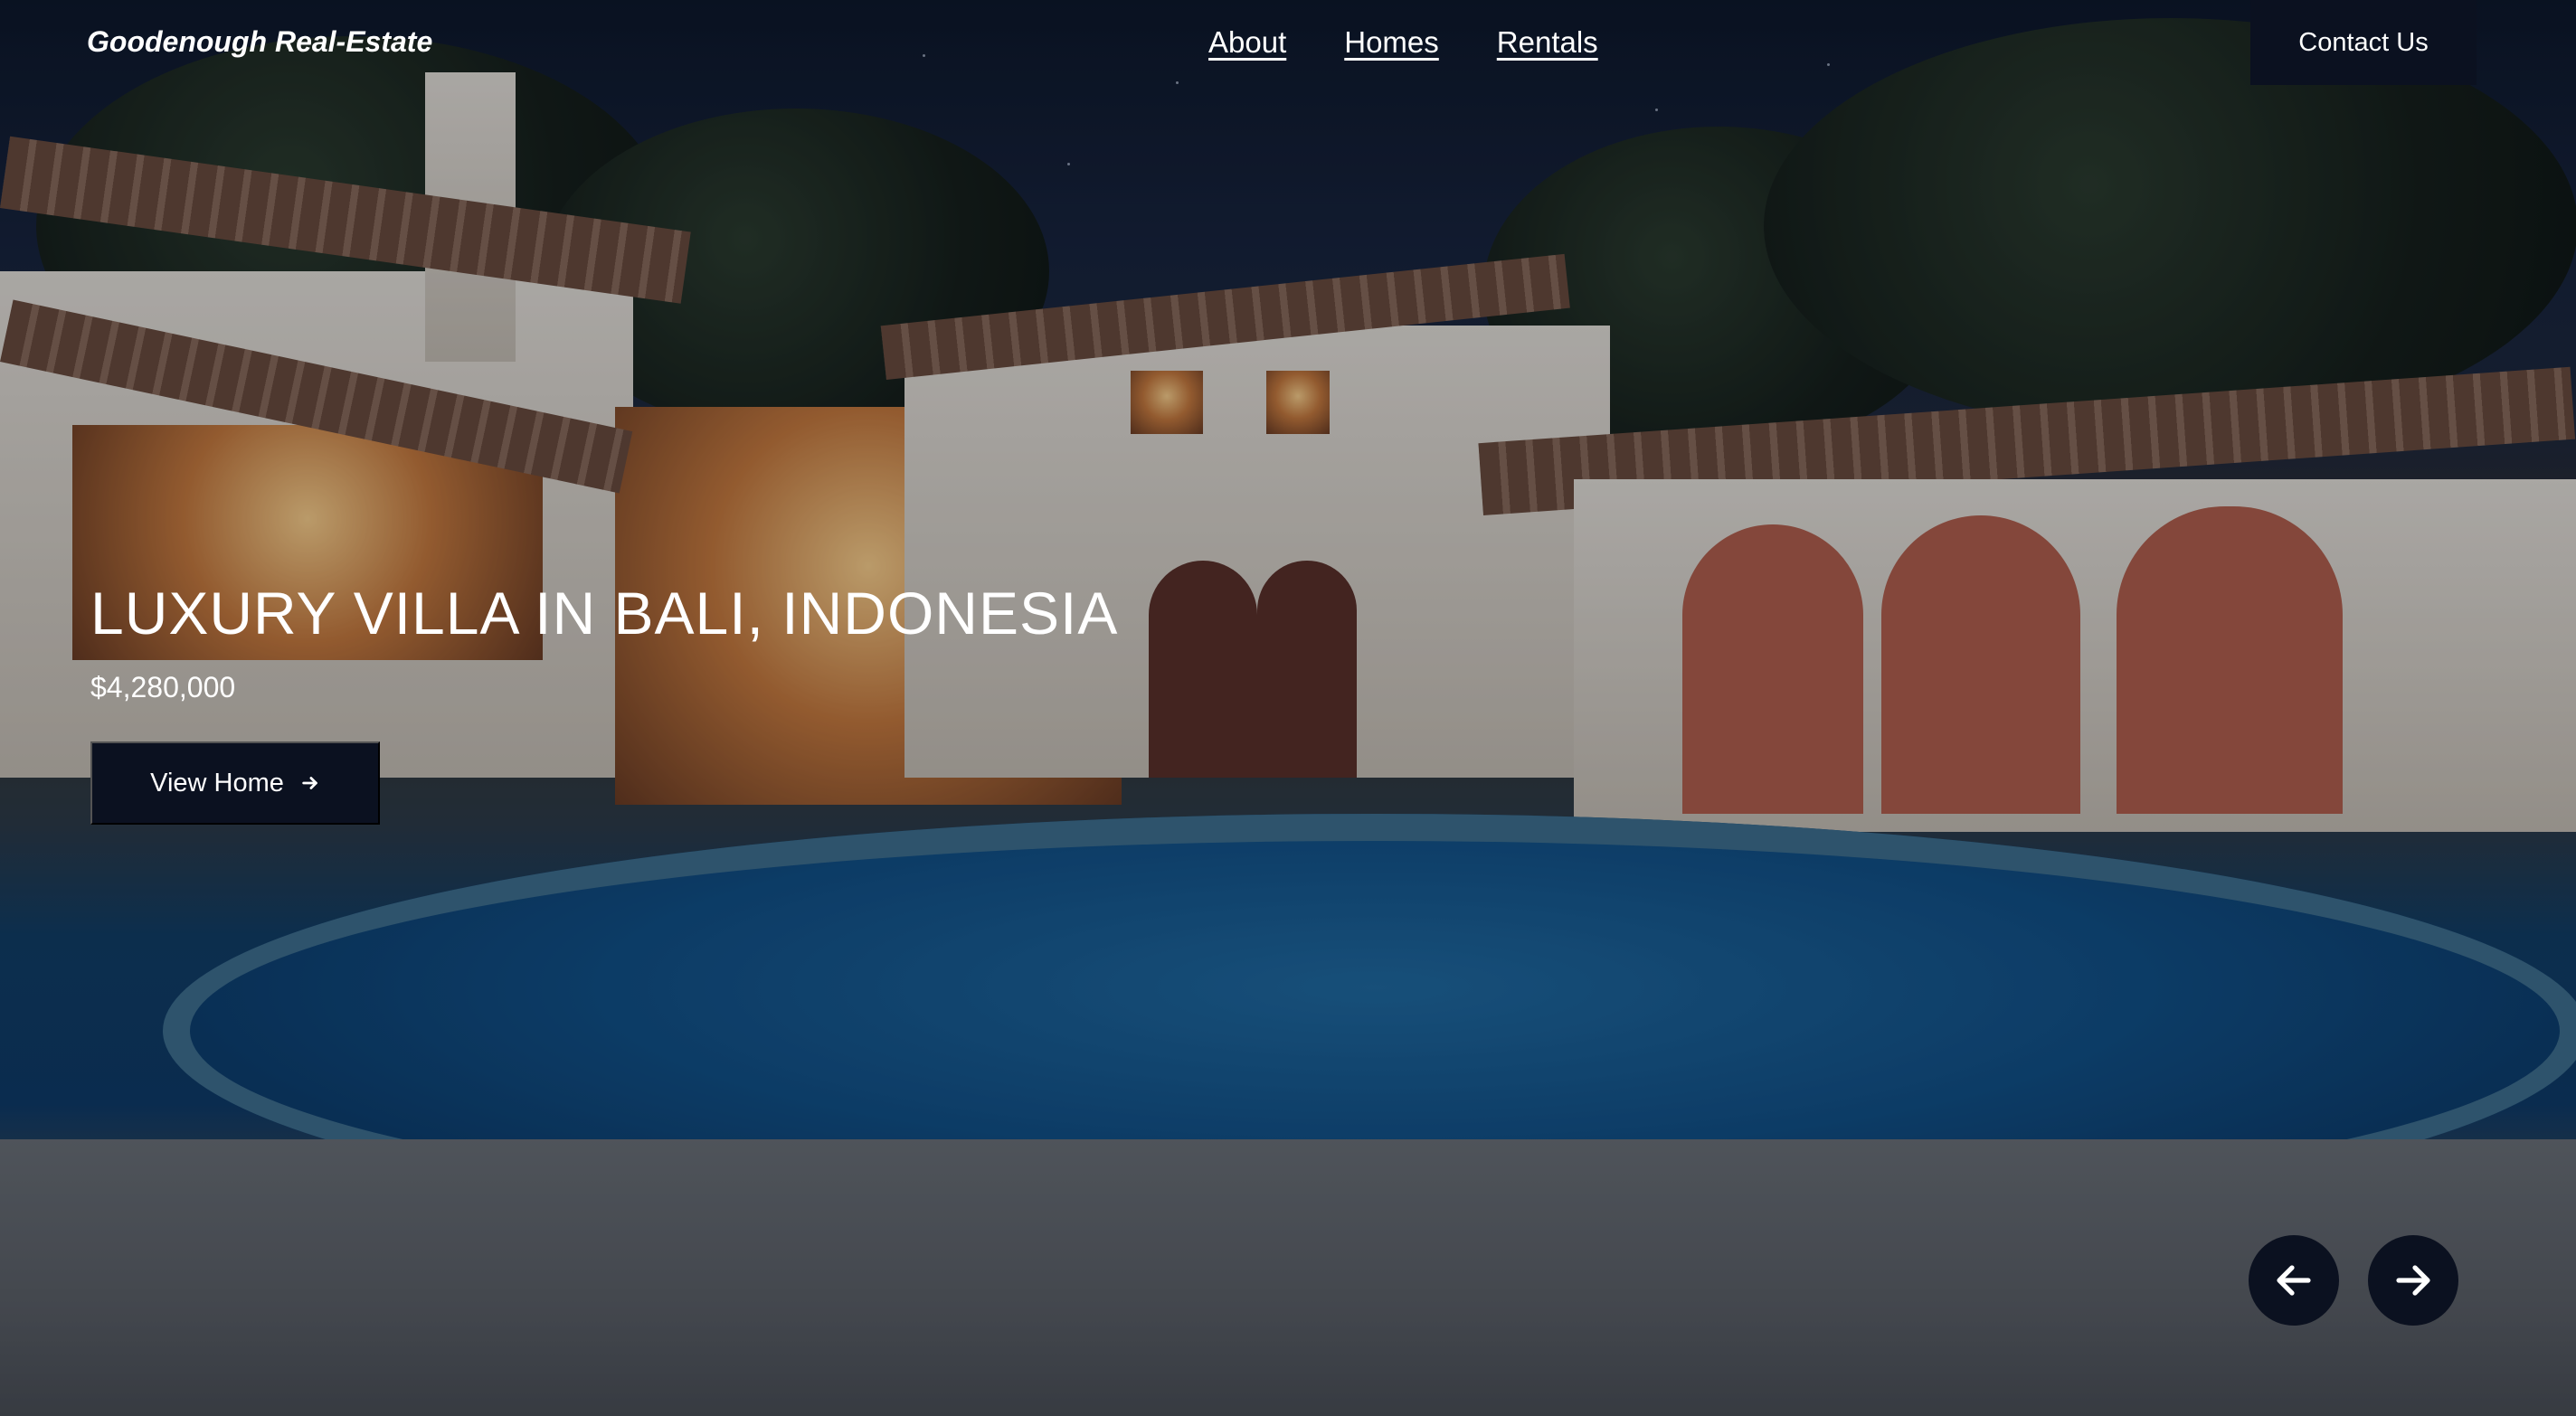  I want to click on listing-price: $4,280,000, so click(163, 687).